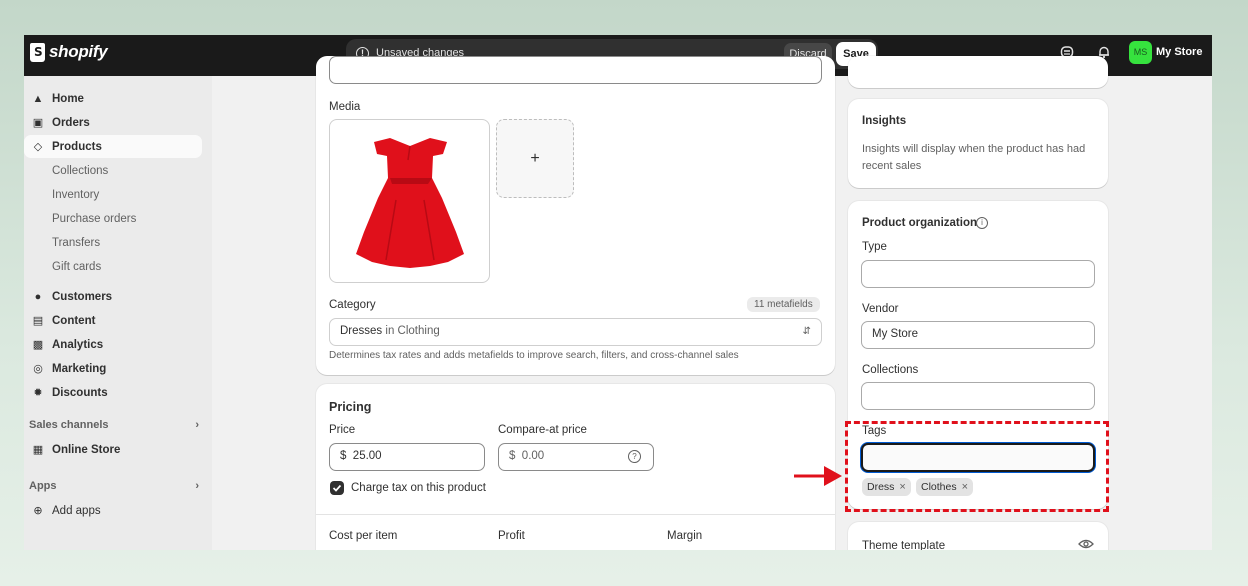 The height and width of the screenshot is (586, 1248). Describe the element at coordinates (38, 296) in the screenshot. I see `person-icon: ●` at that location.